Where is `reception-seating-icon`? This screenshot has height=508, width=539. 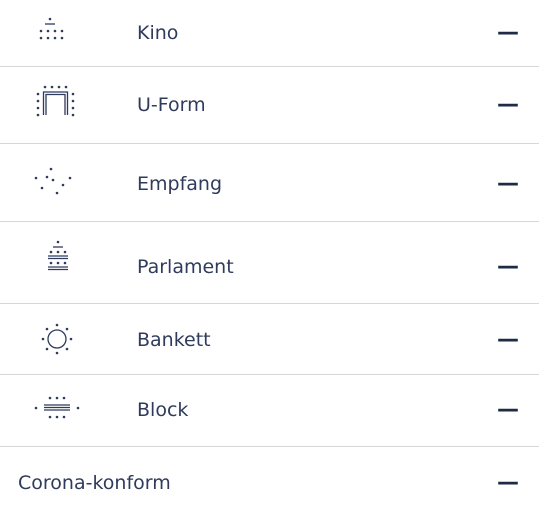 reception-seating-icon is located at coordinates (57, 183).